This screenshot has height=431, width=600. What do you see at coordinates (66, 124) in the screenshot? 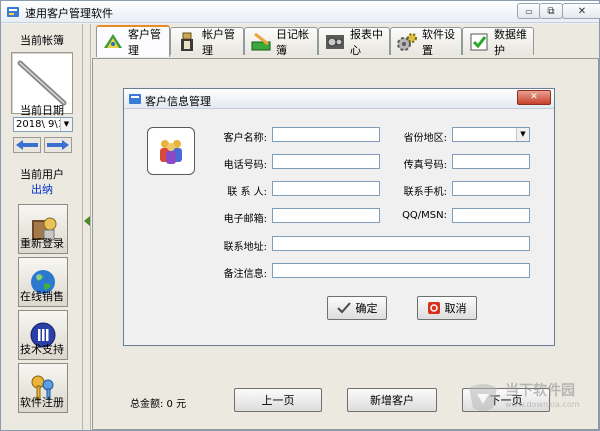
I see `date-dropdown-icon: ▼` at bounding box center [66, 124].